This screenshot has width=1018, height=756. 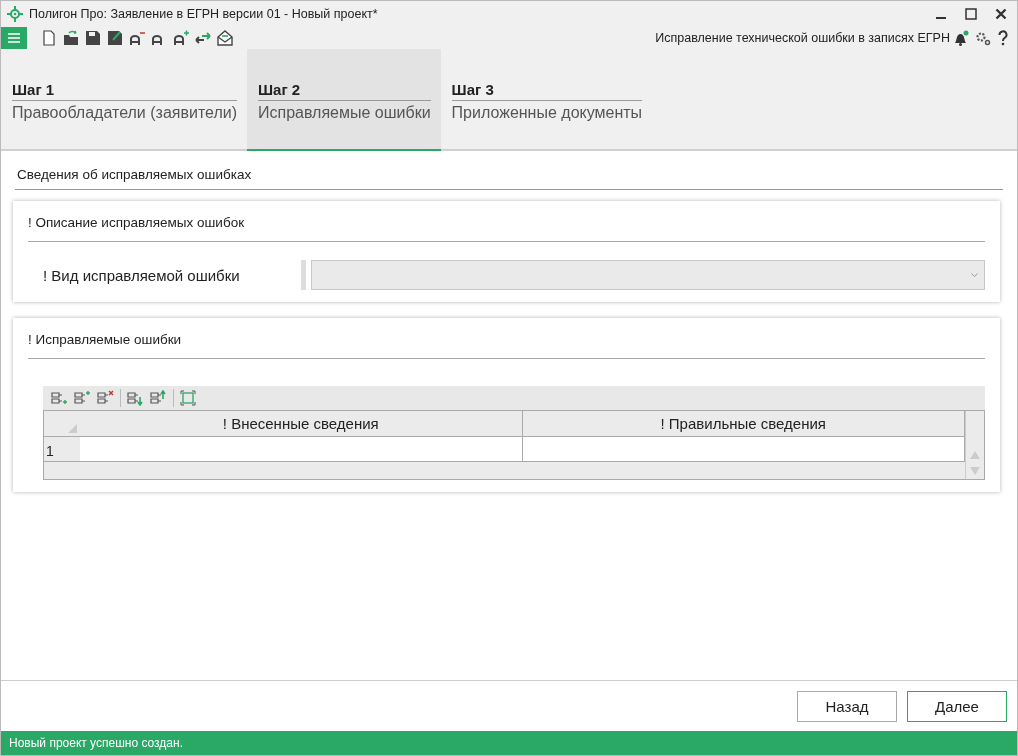 What do you see at coordinates (344, 100) in the screenshot?
I see `step-tab: Шаг 2 Исправляемые ошибки` at bounding box center [344, 100].